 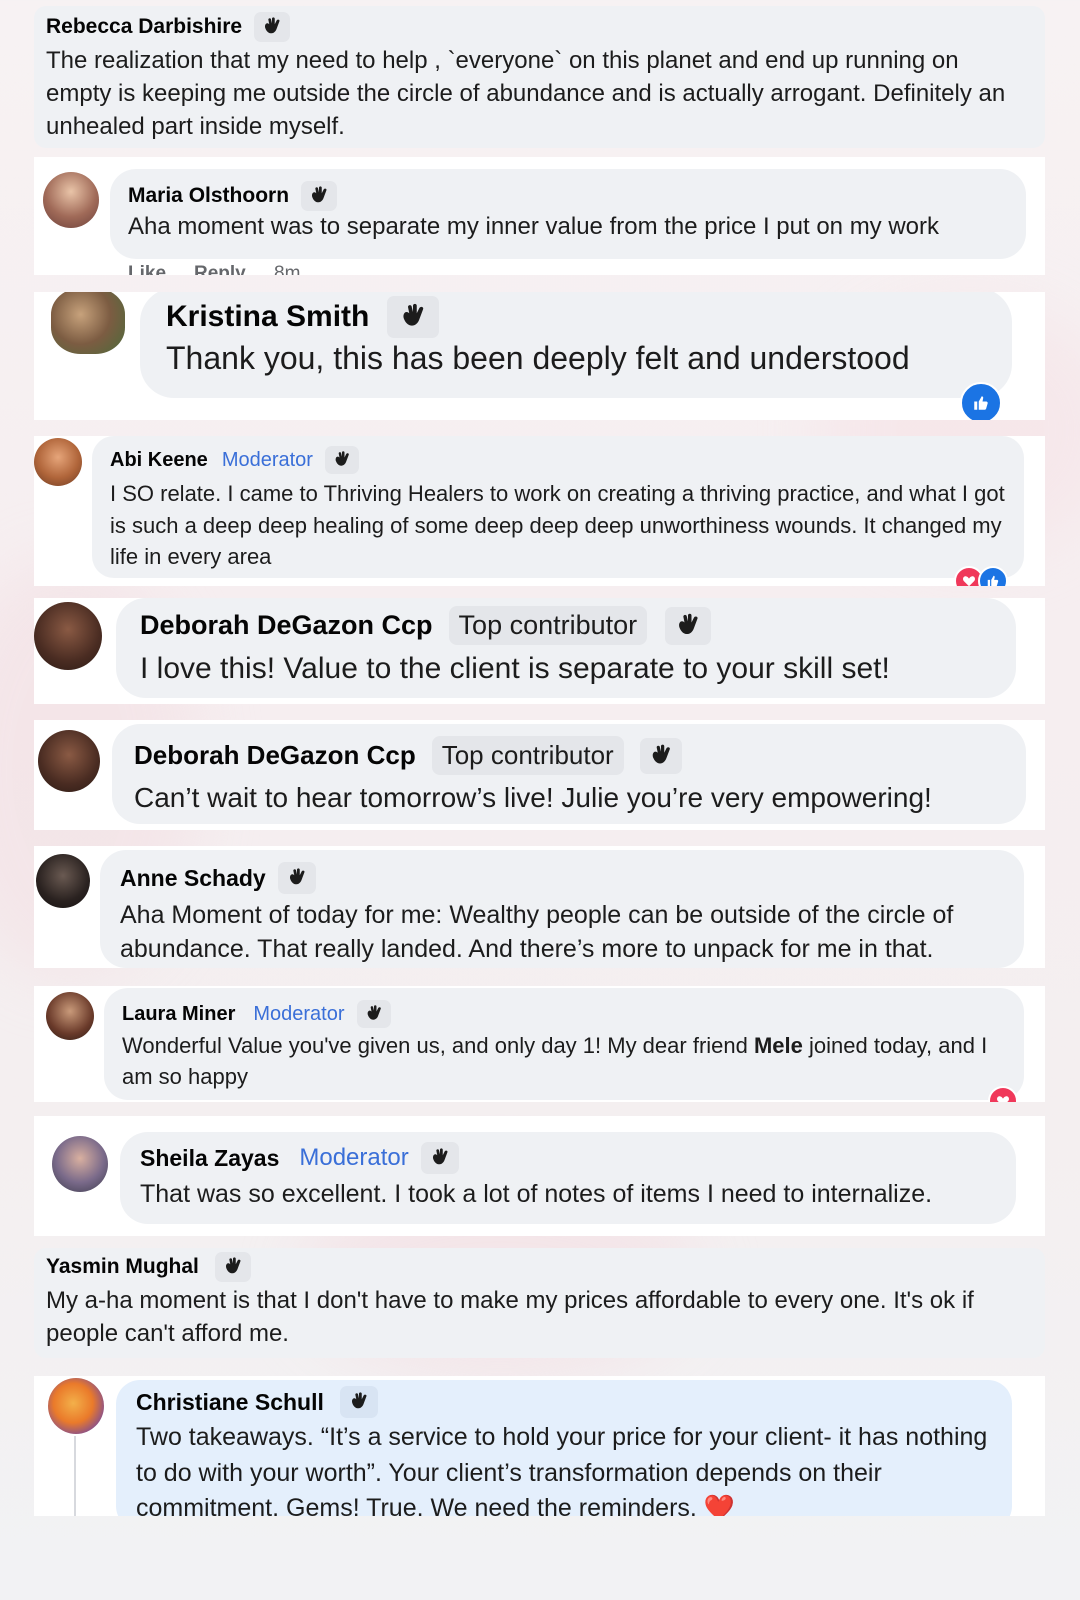 I want to click on timestamp: 8m, so click(x=287, y=269).